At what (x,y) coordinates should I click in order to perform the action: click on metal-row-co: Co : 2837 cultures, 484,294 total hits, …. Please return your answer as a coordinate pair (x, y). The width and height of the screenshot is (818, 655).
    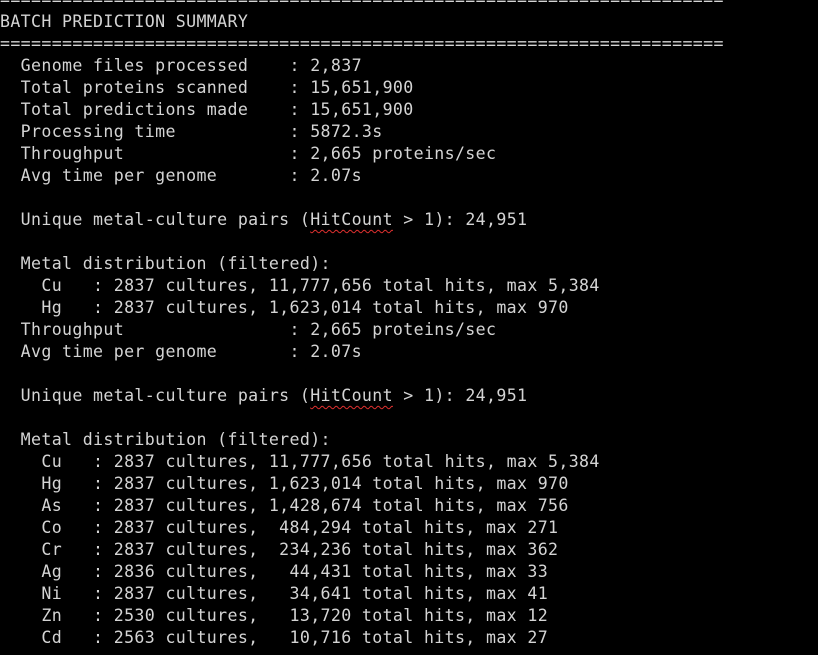
    Looking at the image, I should click on (279, 527).